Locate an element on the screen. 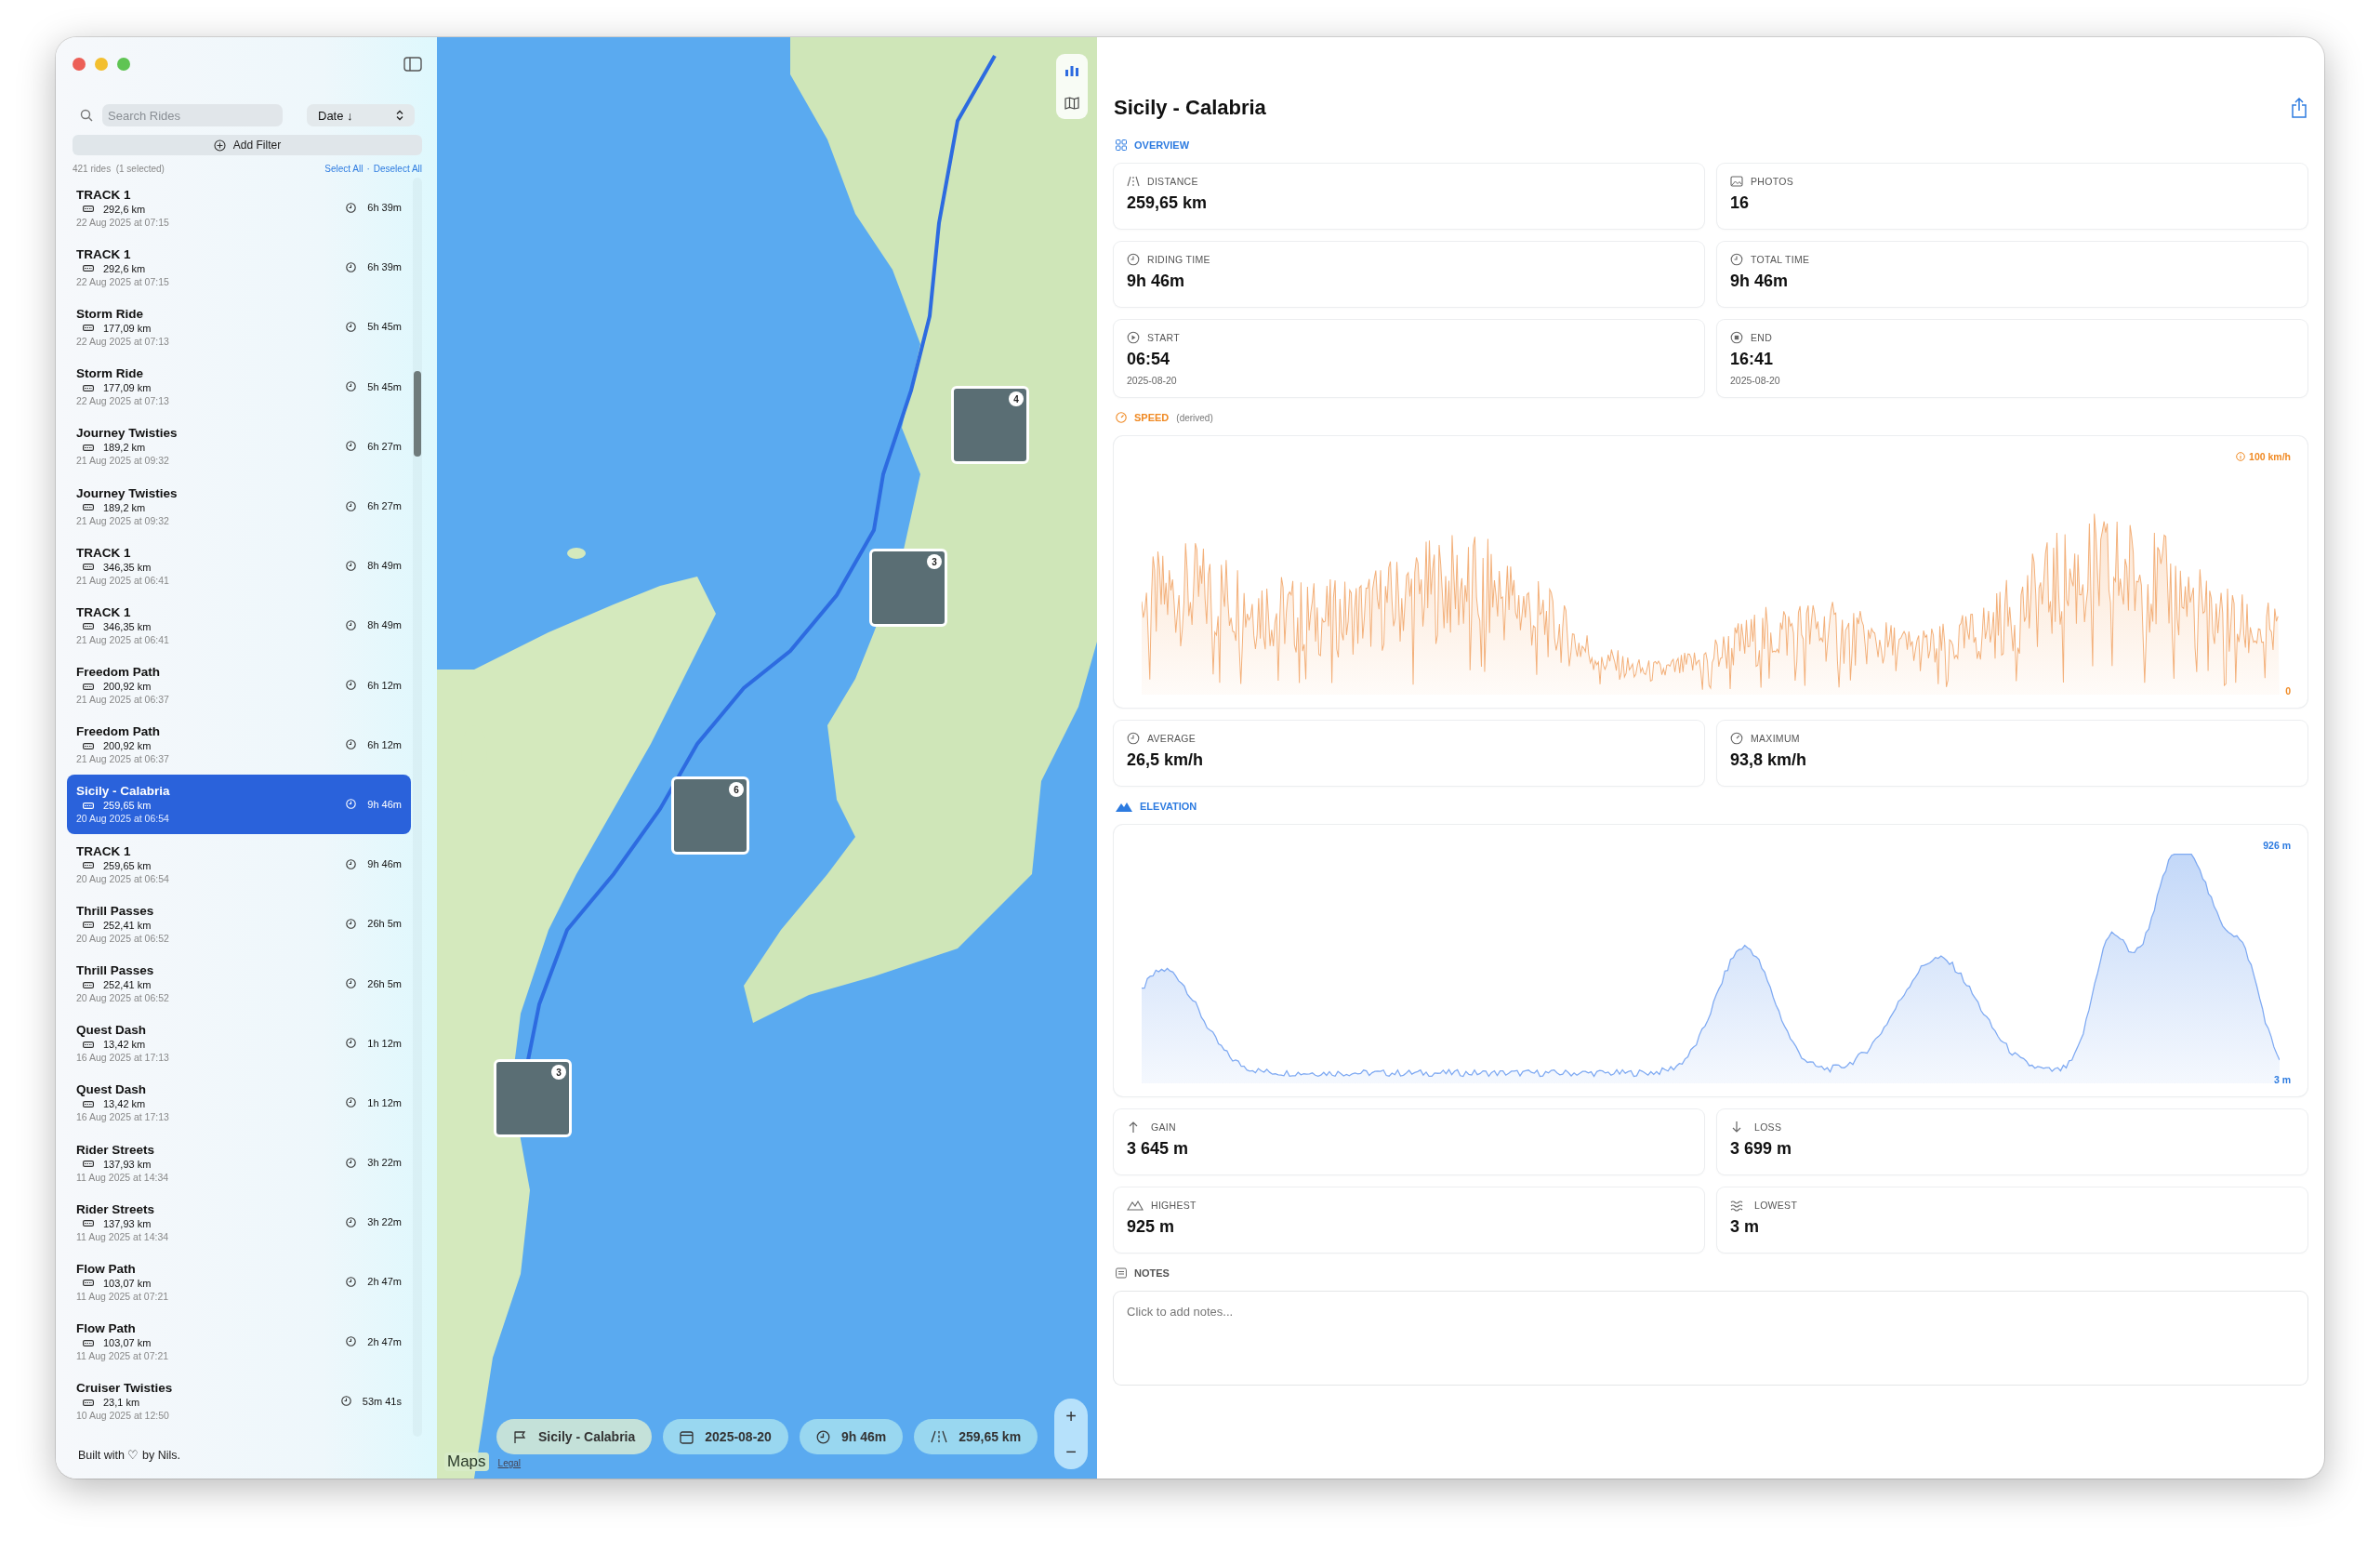 This screenshot has width=2380, height=1552. ride-duration: 26h 5m is located at coordinates (384, 983).